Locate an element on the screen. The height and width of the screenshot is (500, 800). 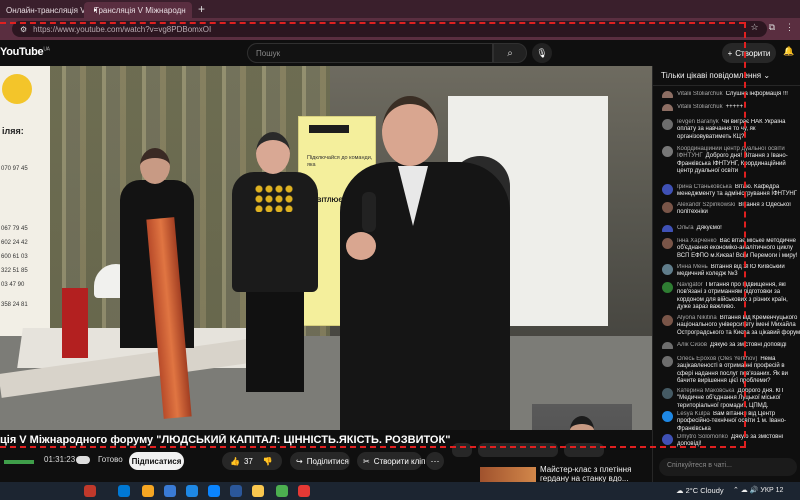
extensions-icon: ⧉ is located at coordinates (772, 27).